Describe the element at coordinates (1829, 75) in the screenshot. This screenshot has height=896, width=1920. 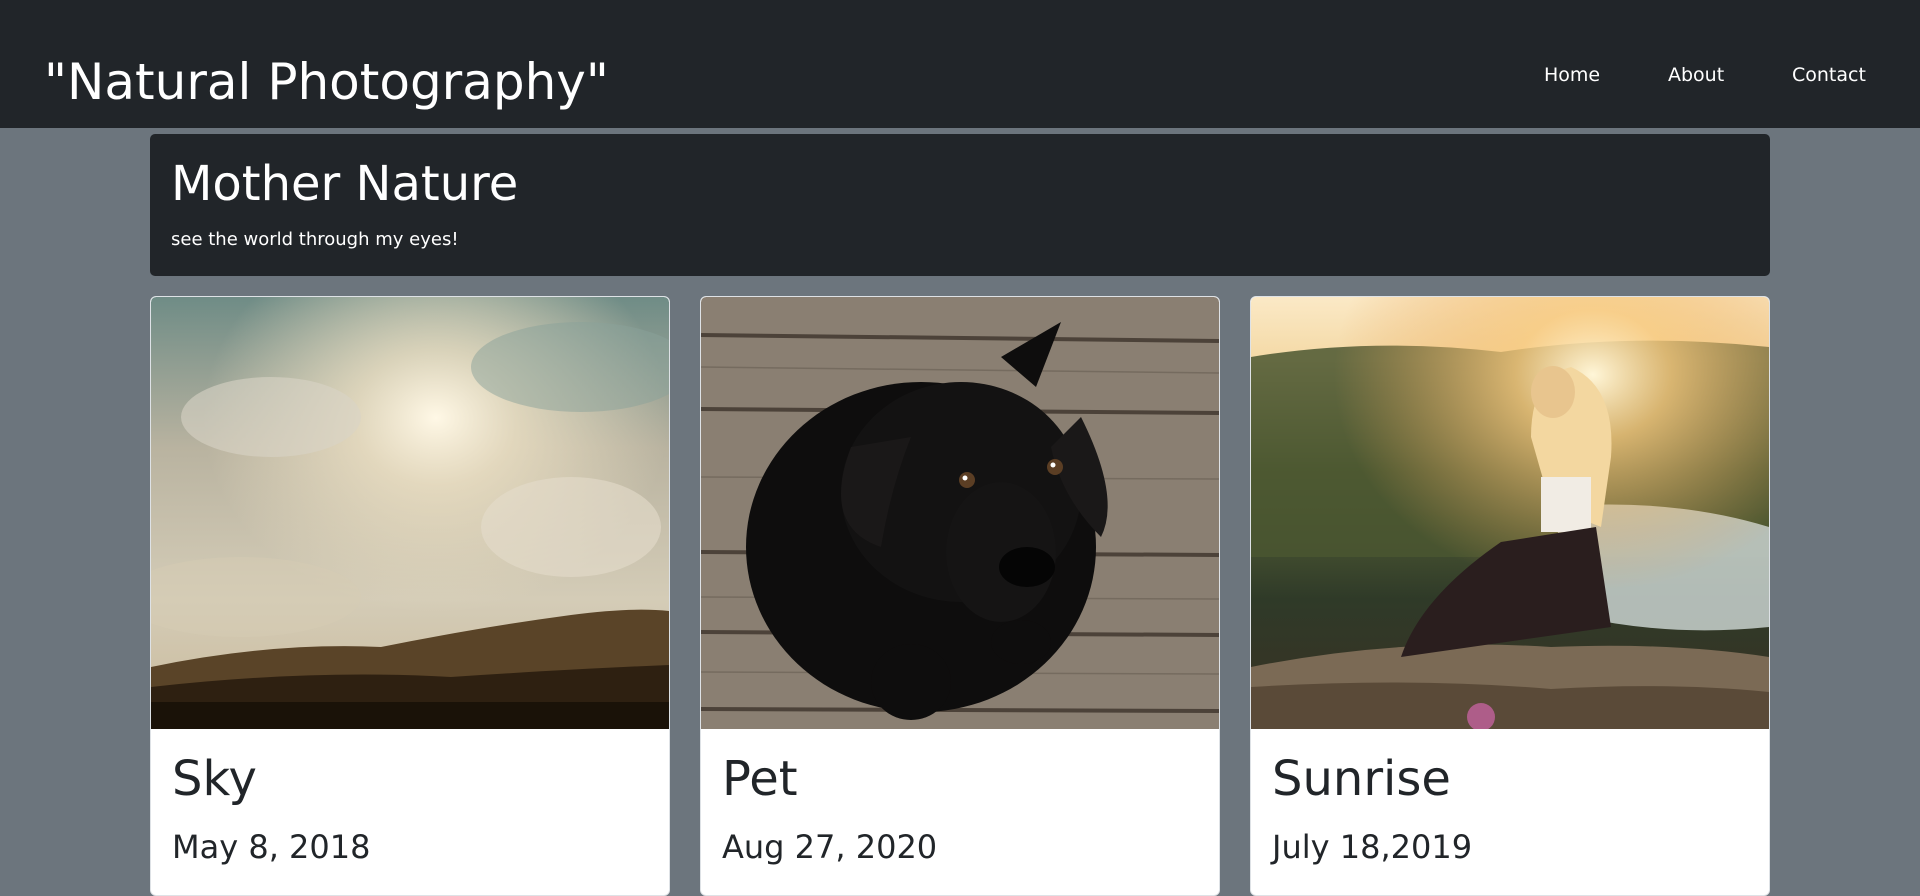
I see `nav-contact-link: Contact` at that location.